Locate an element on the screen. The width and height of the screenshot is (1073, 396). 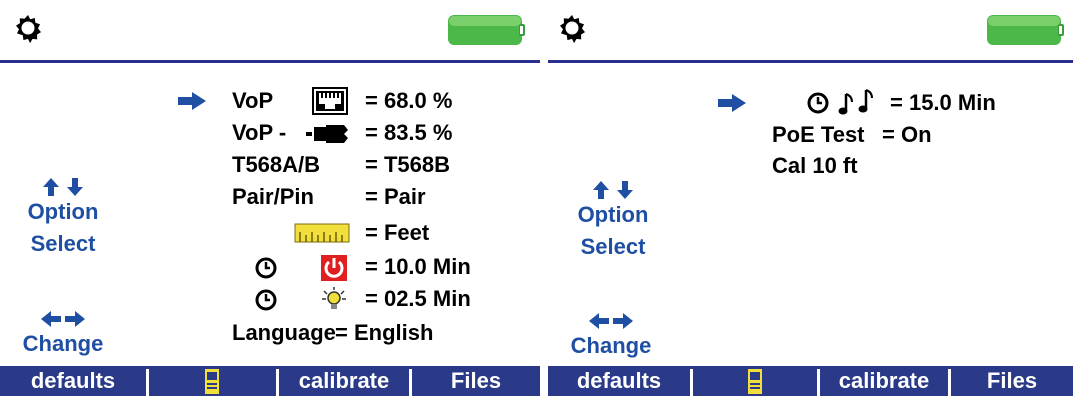
power-icon is located at coordinates (334, 268).